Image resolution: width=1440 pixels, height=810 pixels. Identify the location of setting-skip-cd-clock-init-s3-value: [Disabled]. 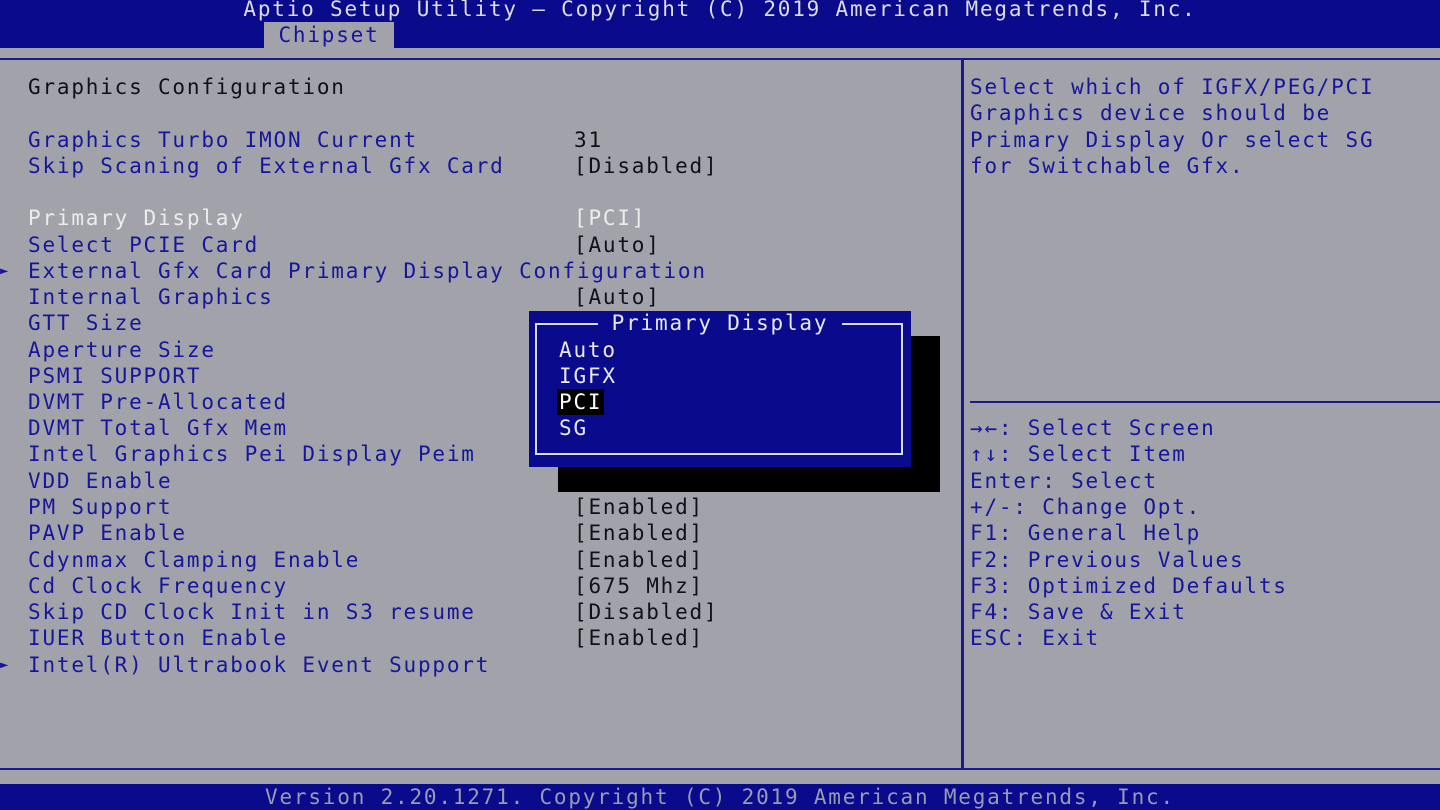
(646, 612).